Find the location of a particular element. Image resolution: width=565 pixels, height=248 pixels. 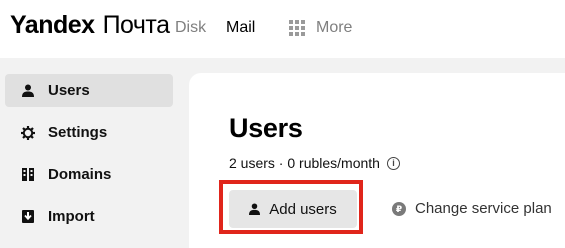

page-title: Users is located at coordinates (266, 128).